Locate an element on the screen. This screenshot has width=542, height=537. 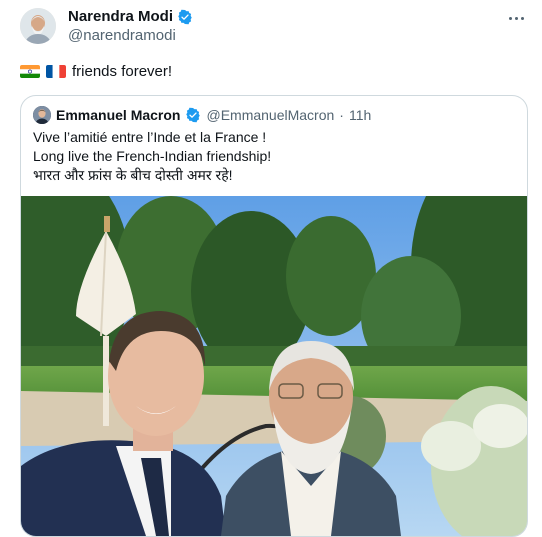
quoted-timestamp: 11h is located at coordinates (360, 115).